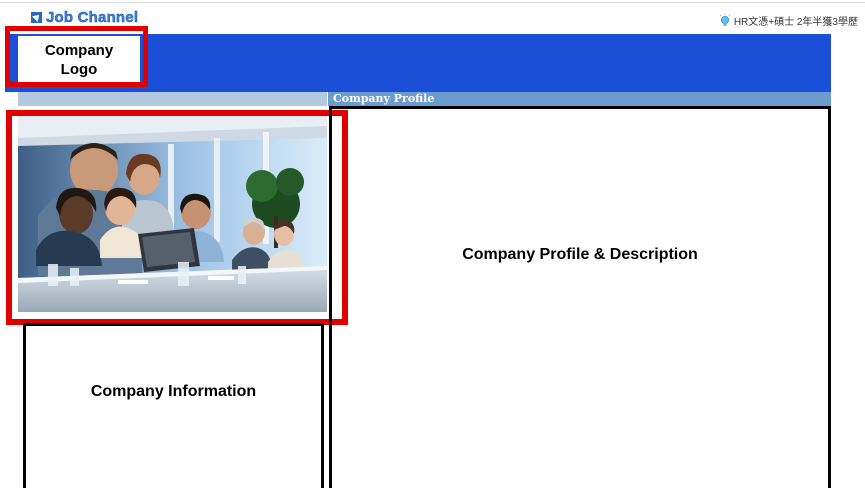 The image size is (865, 488). What do you see at coordinates (579, 99) in the screenshot?
I see `company-profile-header: Company Profile` at bounding box center [579, 99].